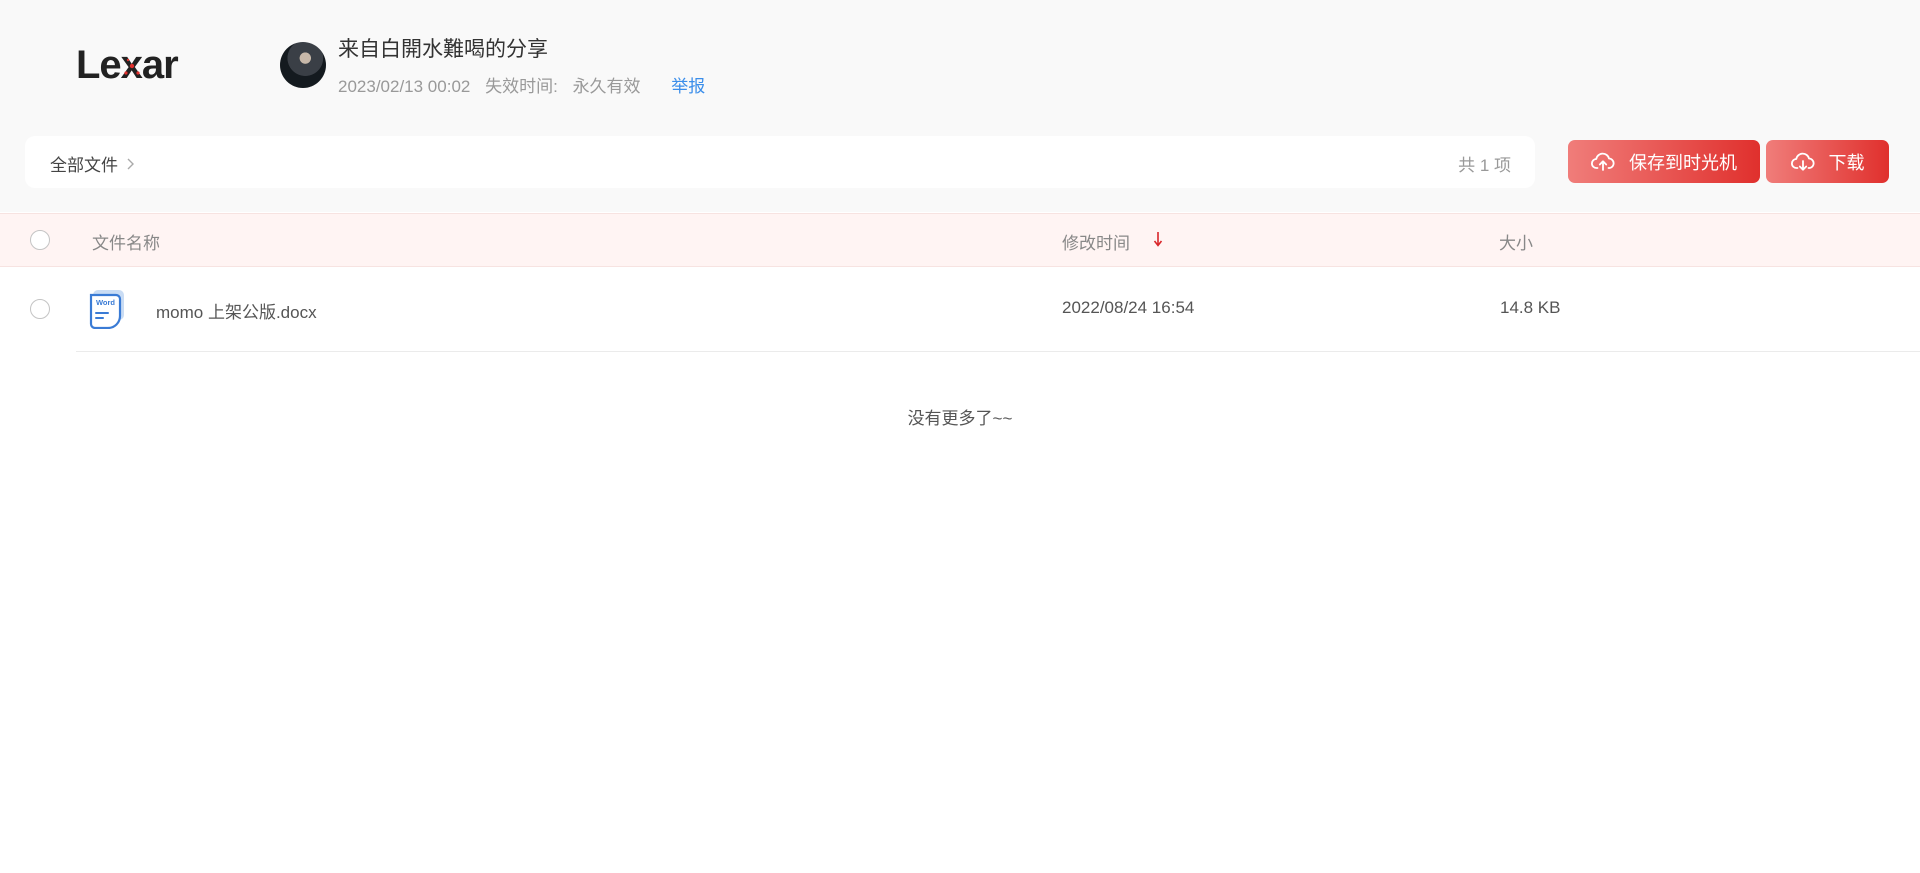 The width and height of the screenshot is (1920, 873). I want to click on cloud-upload-icon, so click(1603, 161).